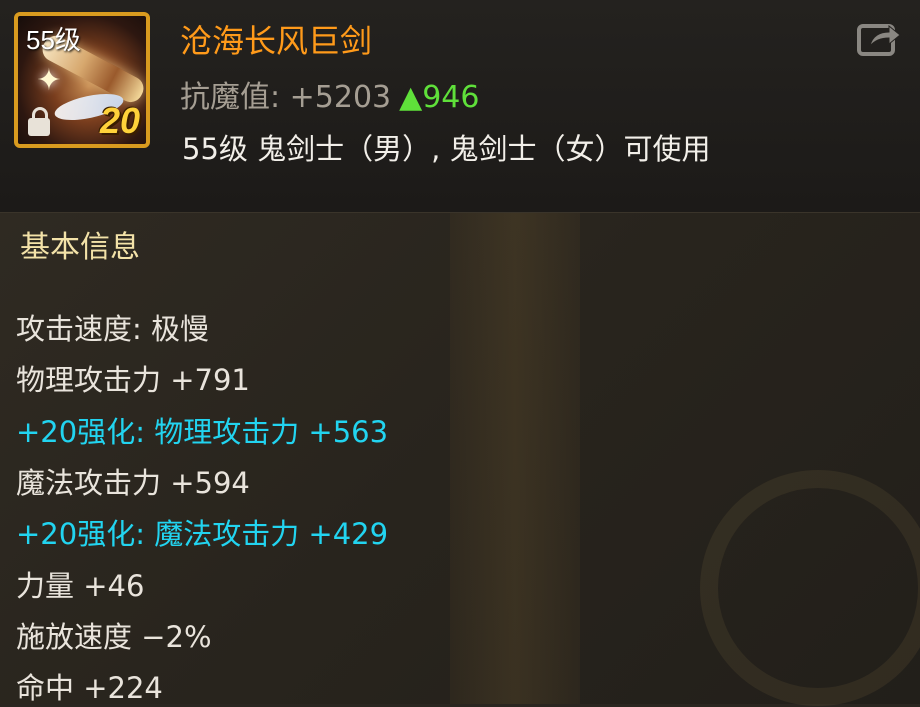 Image resolution: width=920 pixels, height=707 pixels. I want to click on item-name: 沧海长风巨剑, so click(276, 41).